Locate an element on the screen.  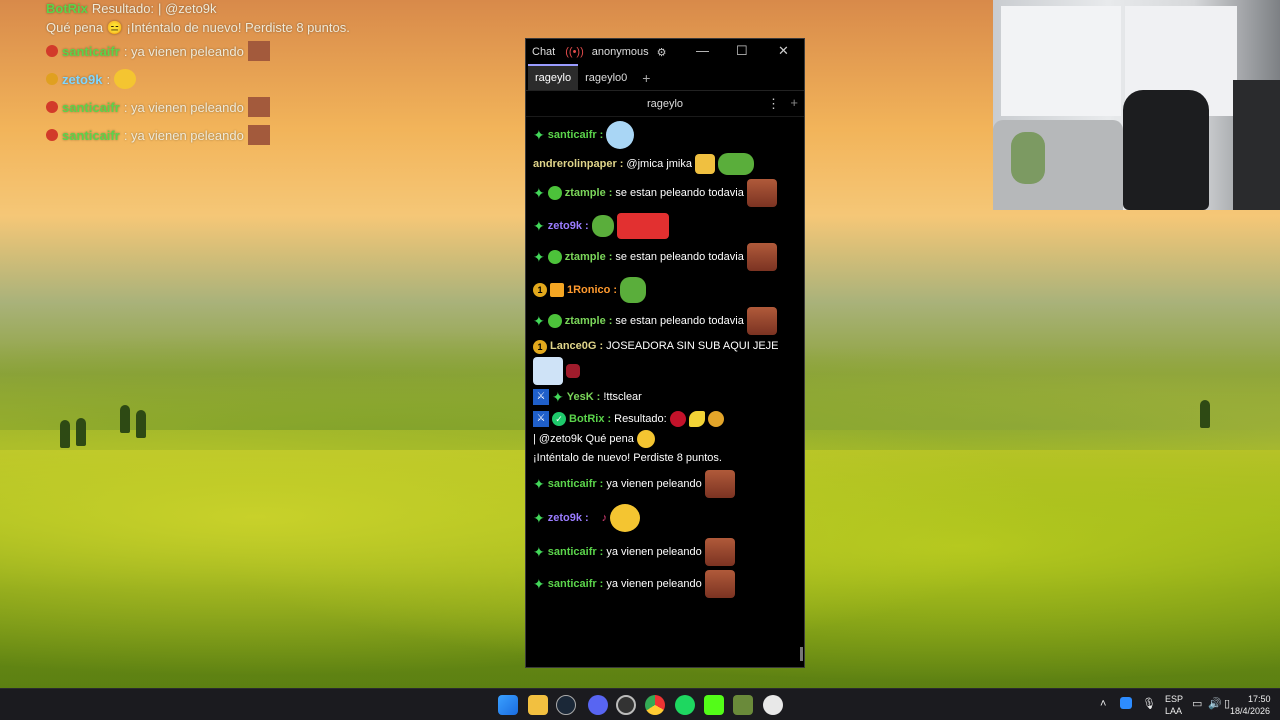
file-explorer-icon is located at coordinates (538, 705).